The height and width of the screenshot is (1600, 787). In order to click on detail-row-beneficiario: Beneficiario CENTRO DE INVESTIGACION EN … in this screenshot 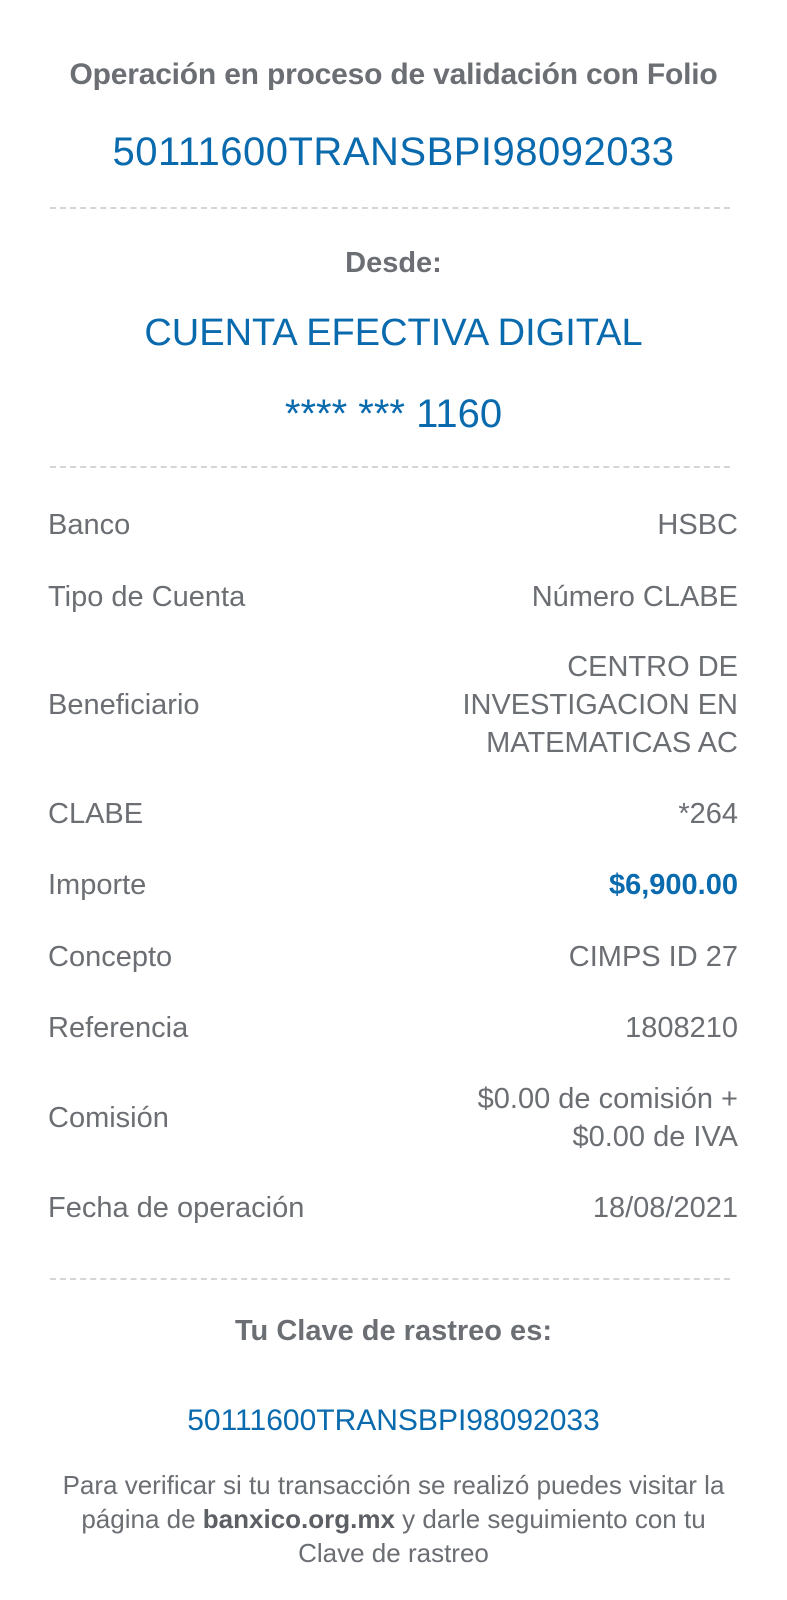, I will do `click(393, 705)`.